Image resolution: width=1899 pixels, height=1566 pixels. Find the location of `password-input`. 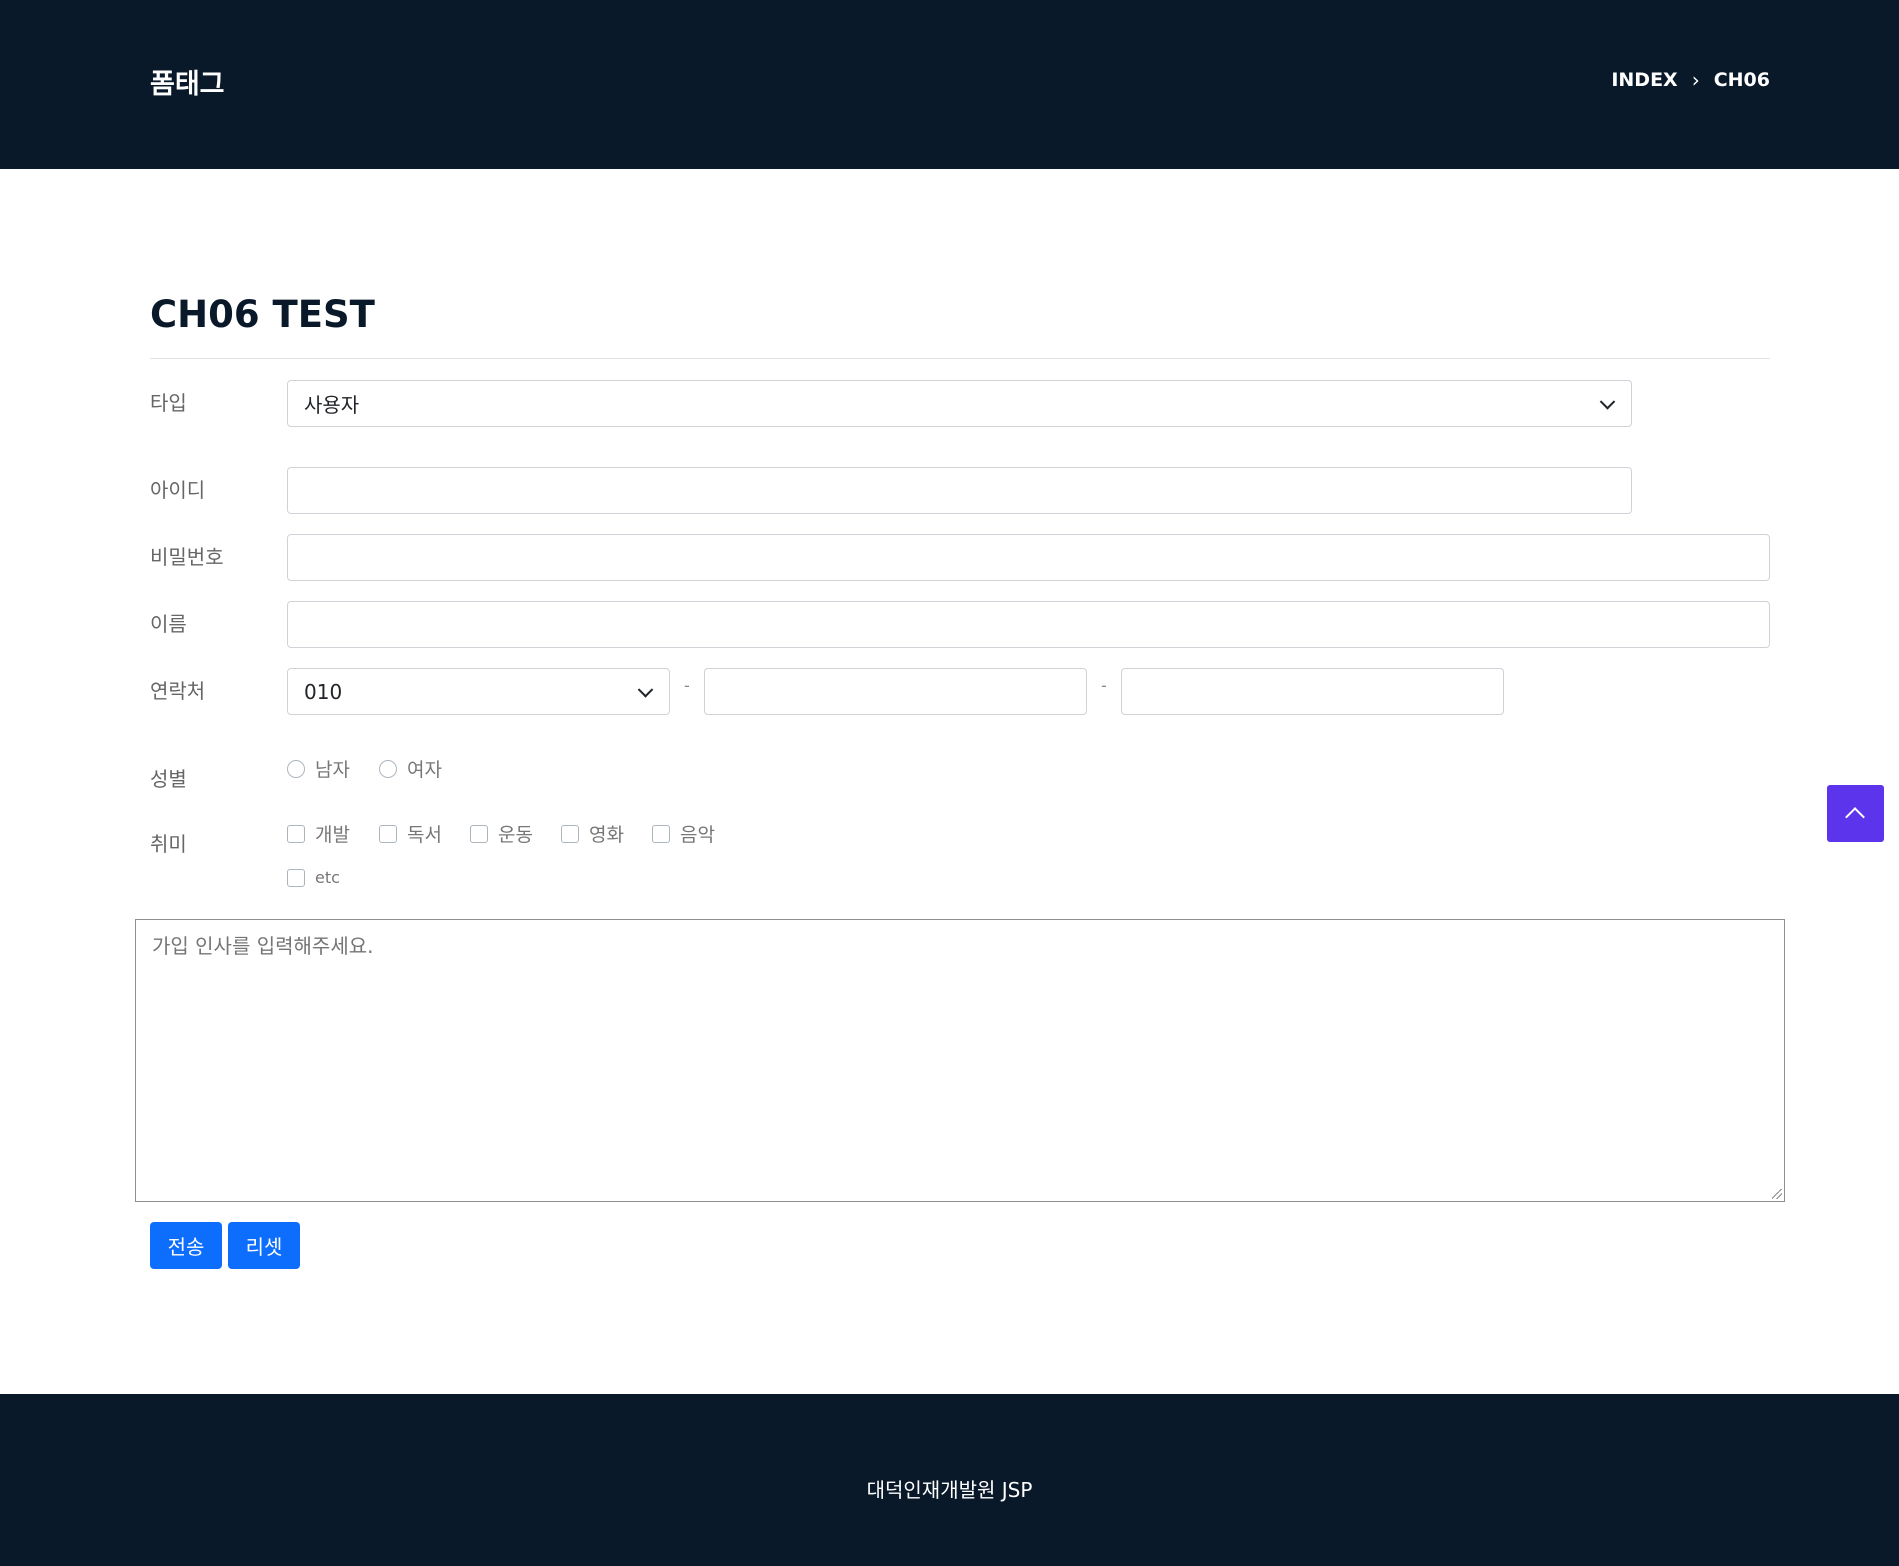

password-input is located at coordinates (1028, 557).